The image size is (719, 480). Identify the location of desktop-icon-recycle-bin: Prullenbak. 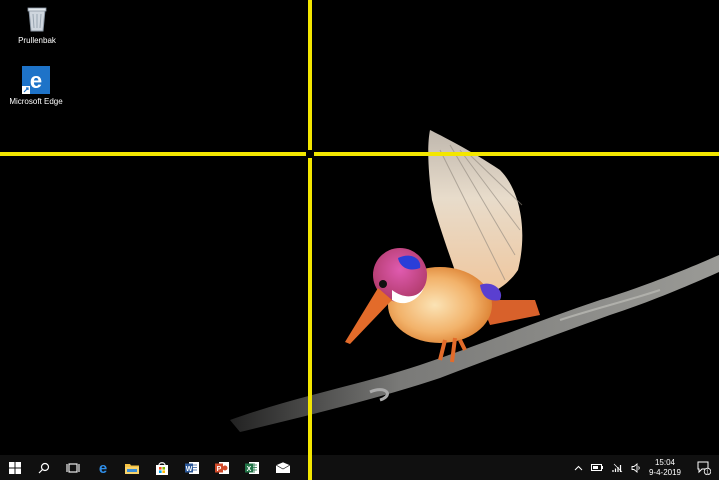
(37, 25).